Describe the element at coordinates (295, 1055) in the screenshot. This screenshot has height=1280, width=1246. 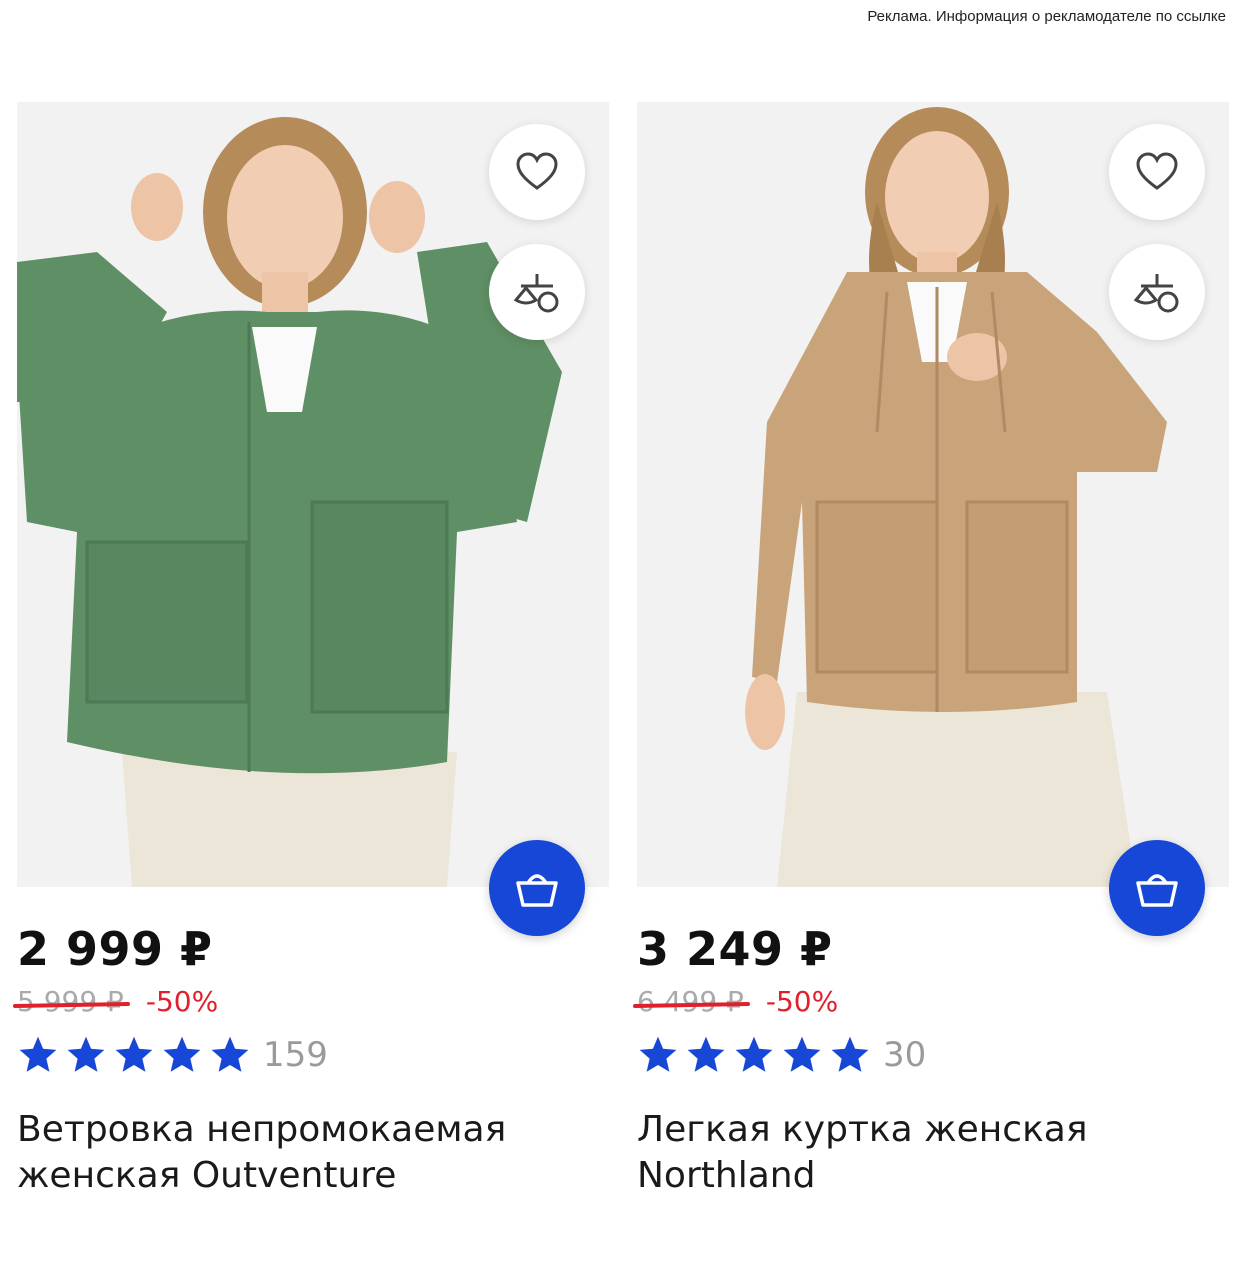
I see `review-count: 159` at that location.